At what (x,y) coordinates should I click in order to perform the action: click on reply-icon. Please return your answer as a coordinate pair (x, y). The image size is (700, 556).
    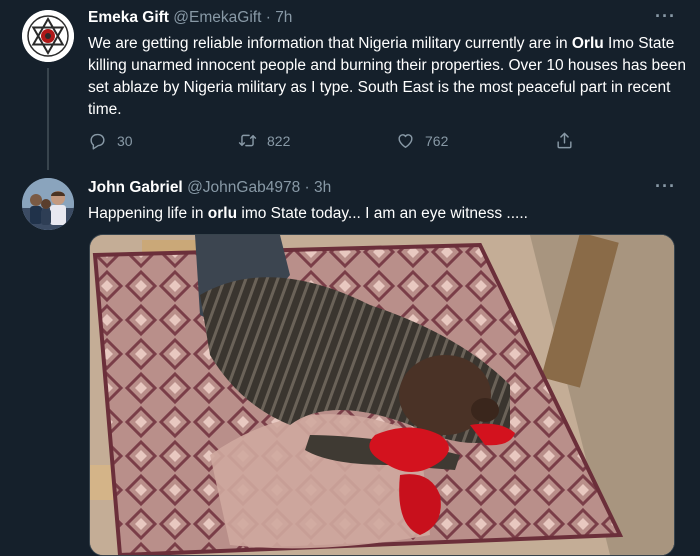
    Looking at the image, I should click on (97, 141).